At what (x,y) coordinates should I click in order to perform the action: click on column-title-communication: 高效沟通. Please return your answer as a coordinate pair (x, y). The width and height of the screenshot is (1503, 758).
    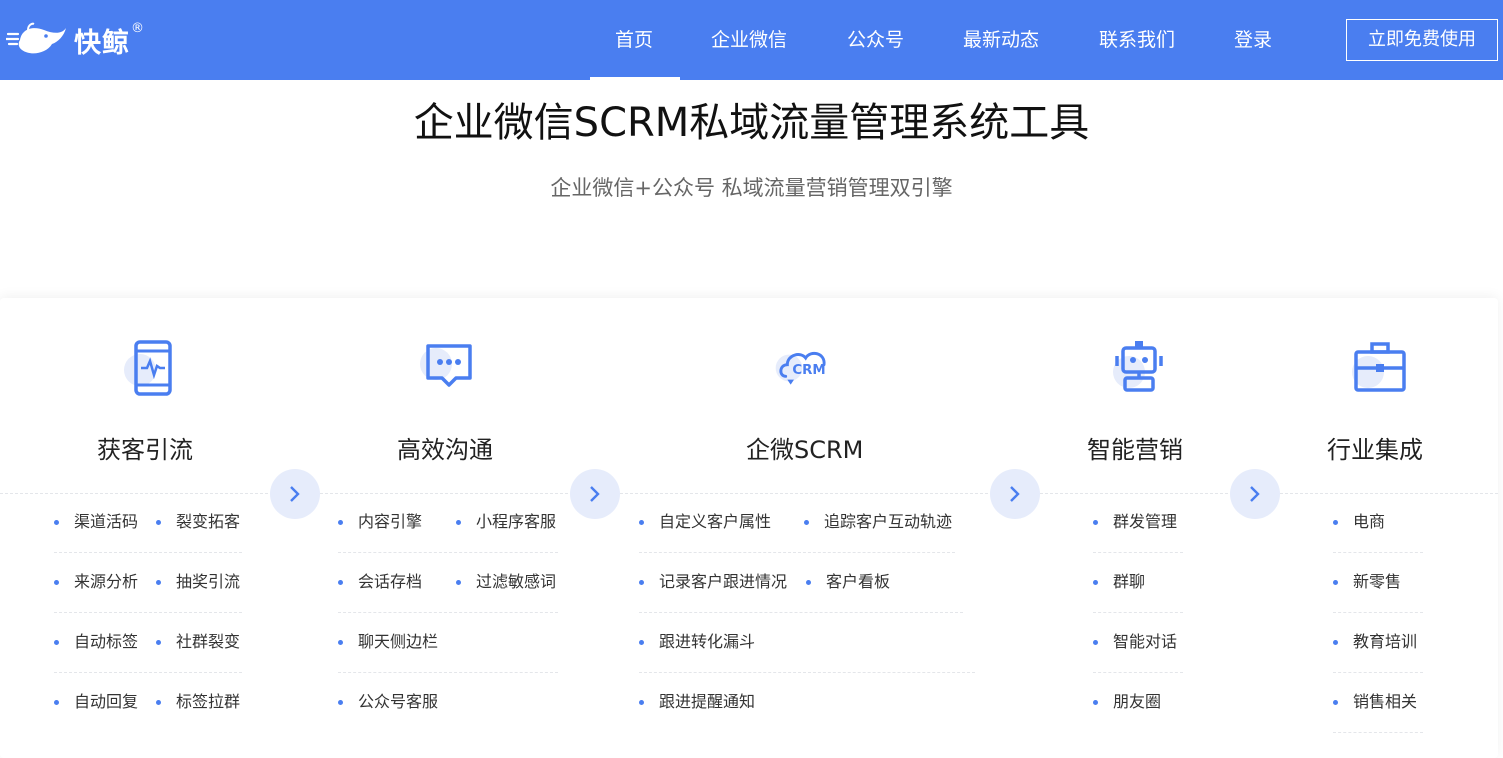
    Looking at the image, I should click on (445, 450).